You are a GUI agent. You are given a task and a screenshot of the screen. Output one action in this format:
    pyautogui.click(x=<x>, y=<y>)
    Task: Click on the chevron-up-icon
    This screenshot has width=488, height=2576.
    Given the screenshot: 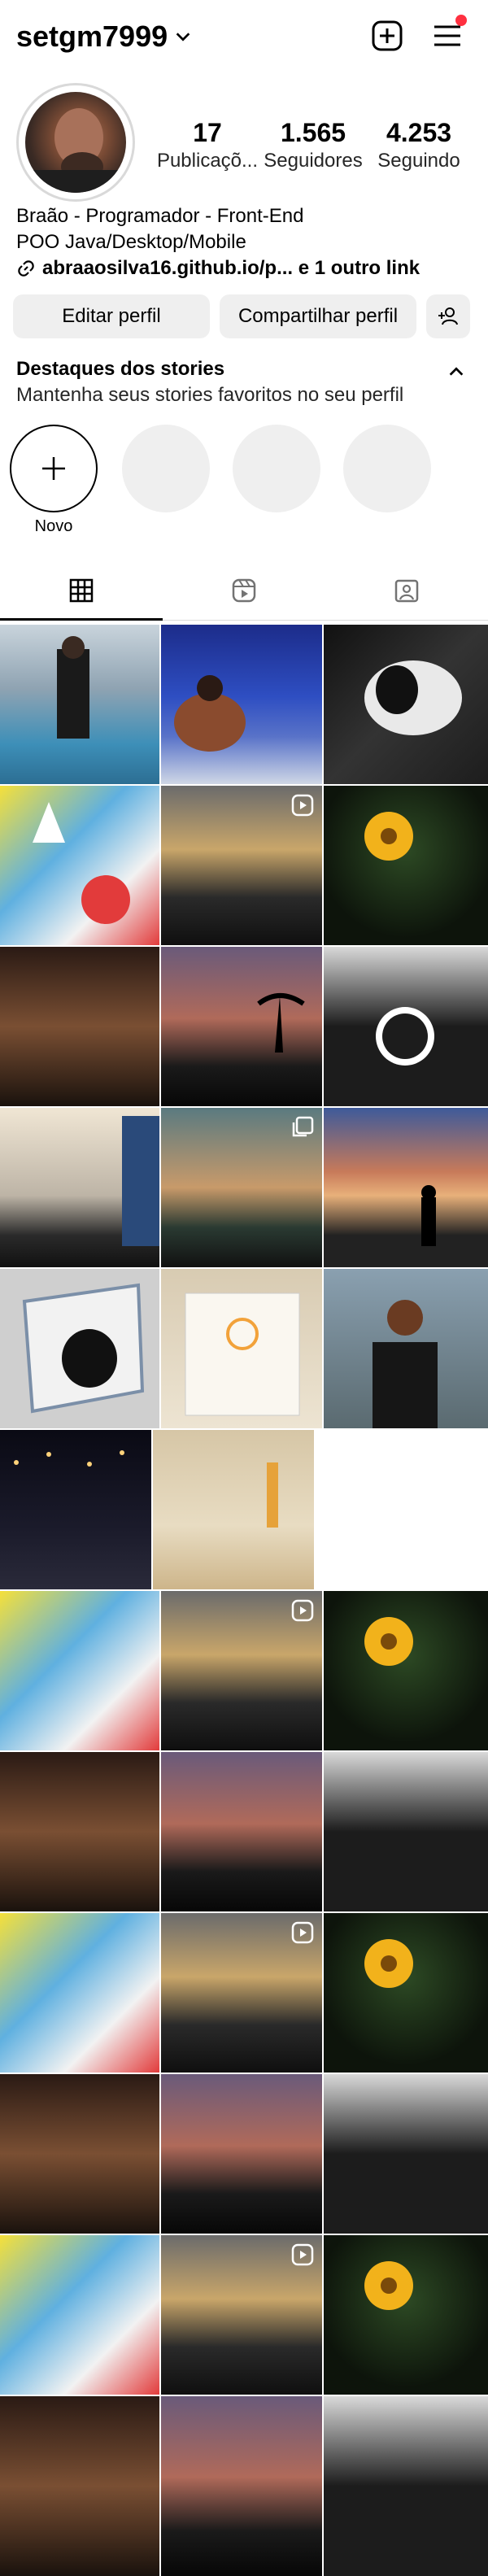 What is the action you would take?
    pyautogui.click(x=456, y=372)
    